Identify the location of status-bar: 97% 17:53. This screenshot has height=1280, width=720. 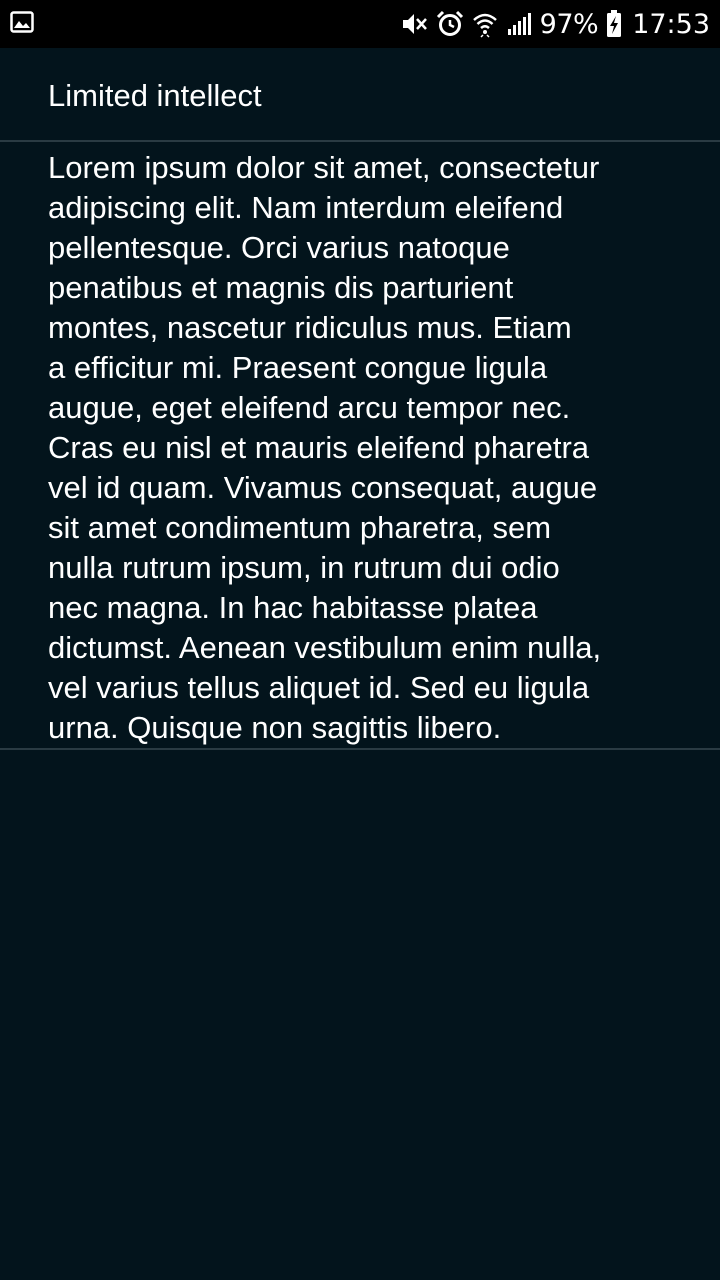
(360, 24).